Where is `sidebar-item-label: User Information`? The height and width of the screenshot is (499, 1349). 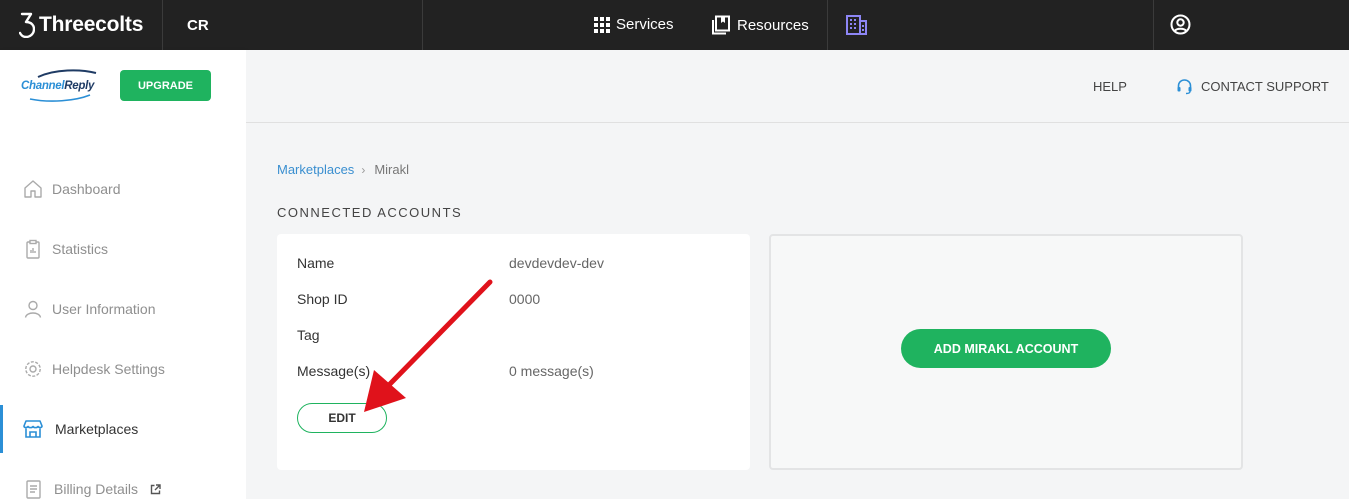
sidebar-item-label: User Information is located at coordinates (104, 309).